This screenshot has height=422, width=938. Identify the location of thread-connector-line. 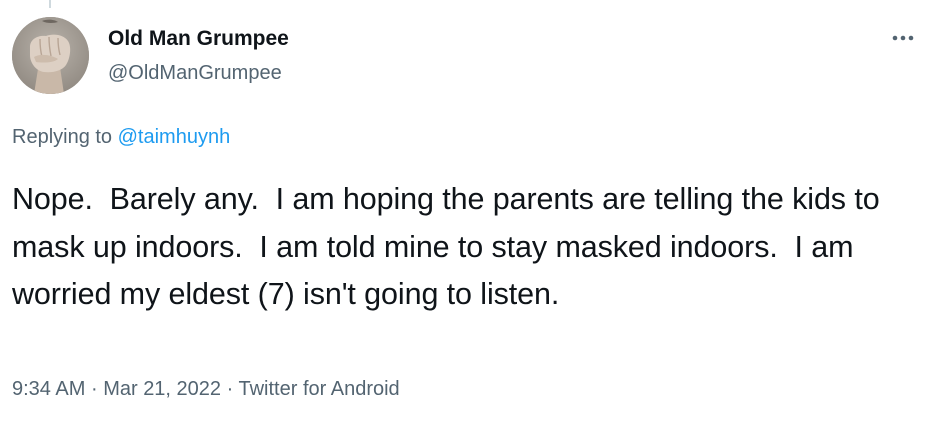
(50, 4).